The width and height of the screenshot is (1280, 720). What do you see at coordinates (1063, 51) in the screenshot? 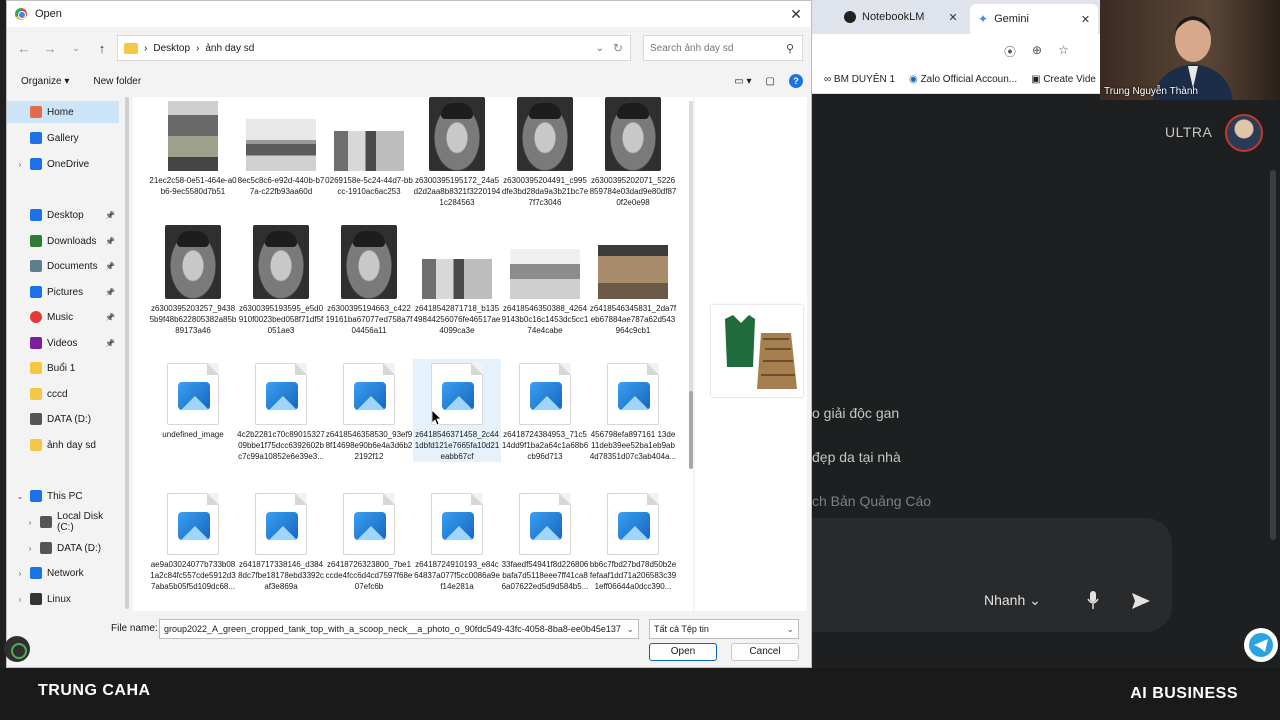
I see `bookmark-star-icon: ☆` at bounding box center [1063, 51].